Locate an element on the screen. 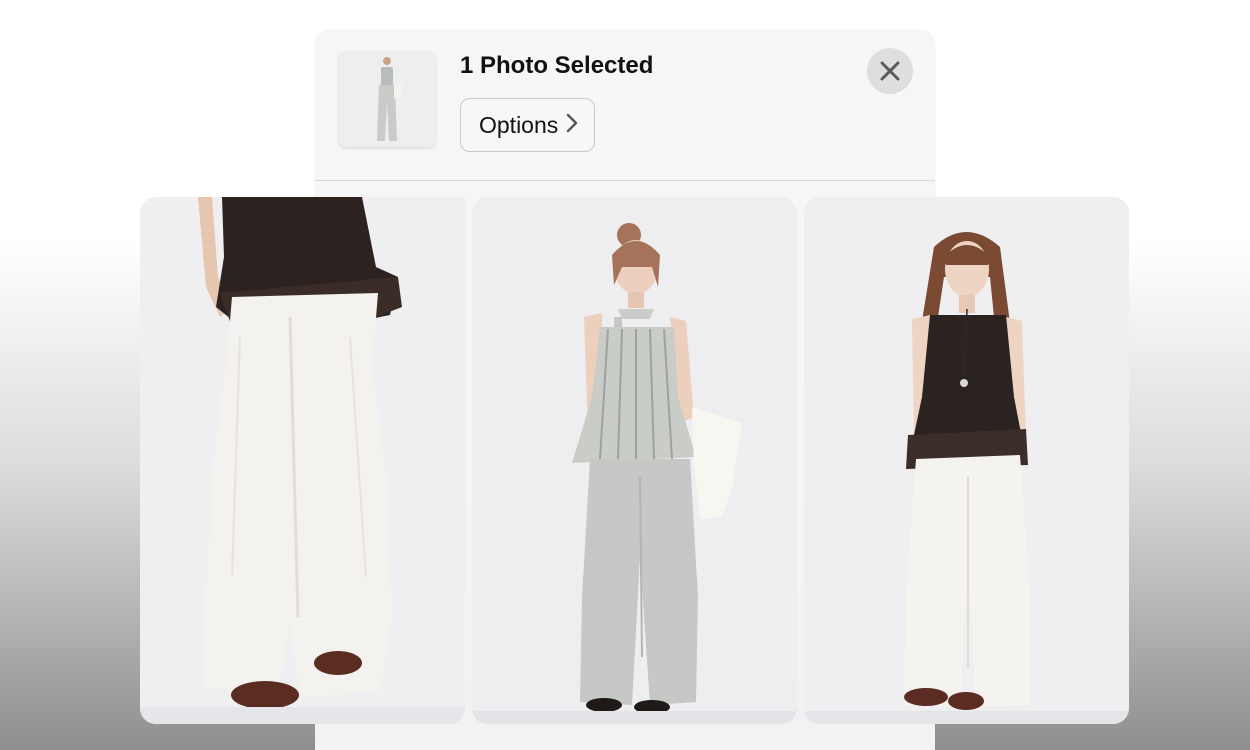 The width and height of the screenshot is (1250, 750). close-icon is located at coordinates (890, 71).